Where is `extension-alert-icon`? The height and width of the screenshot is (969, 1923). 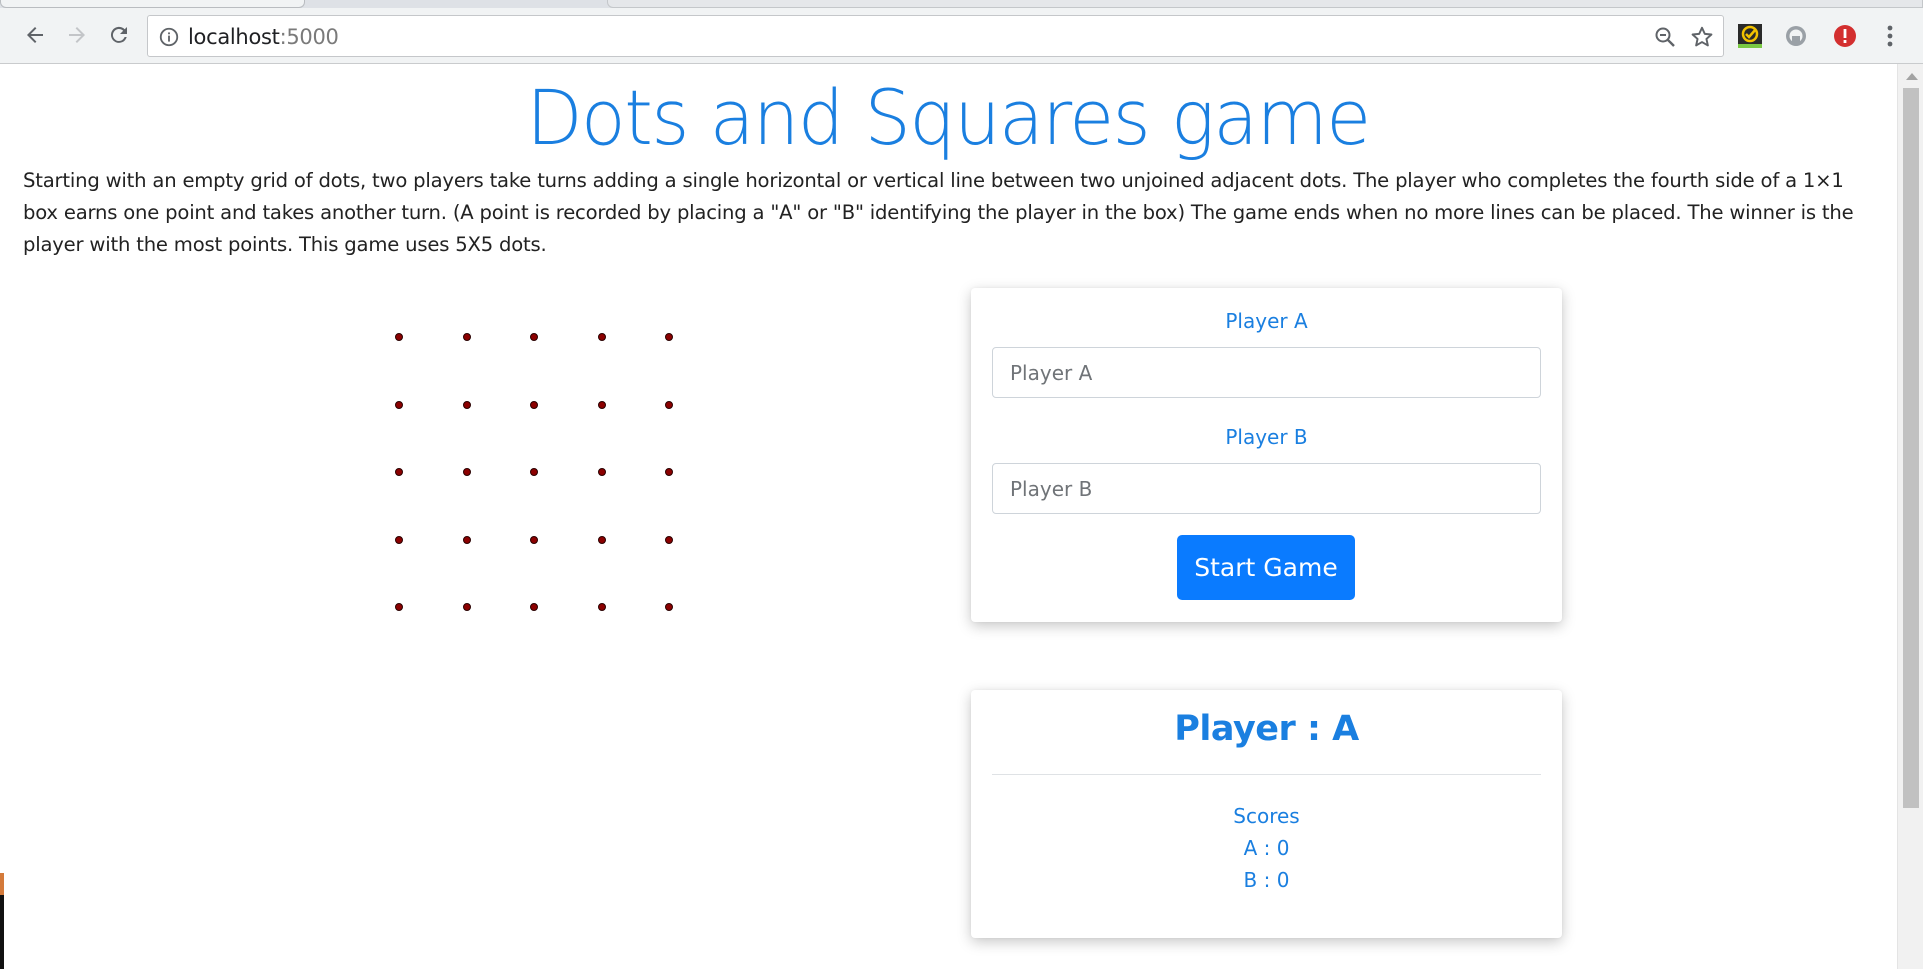 extension-alert-icon is located at coordinates (1845, 36).